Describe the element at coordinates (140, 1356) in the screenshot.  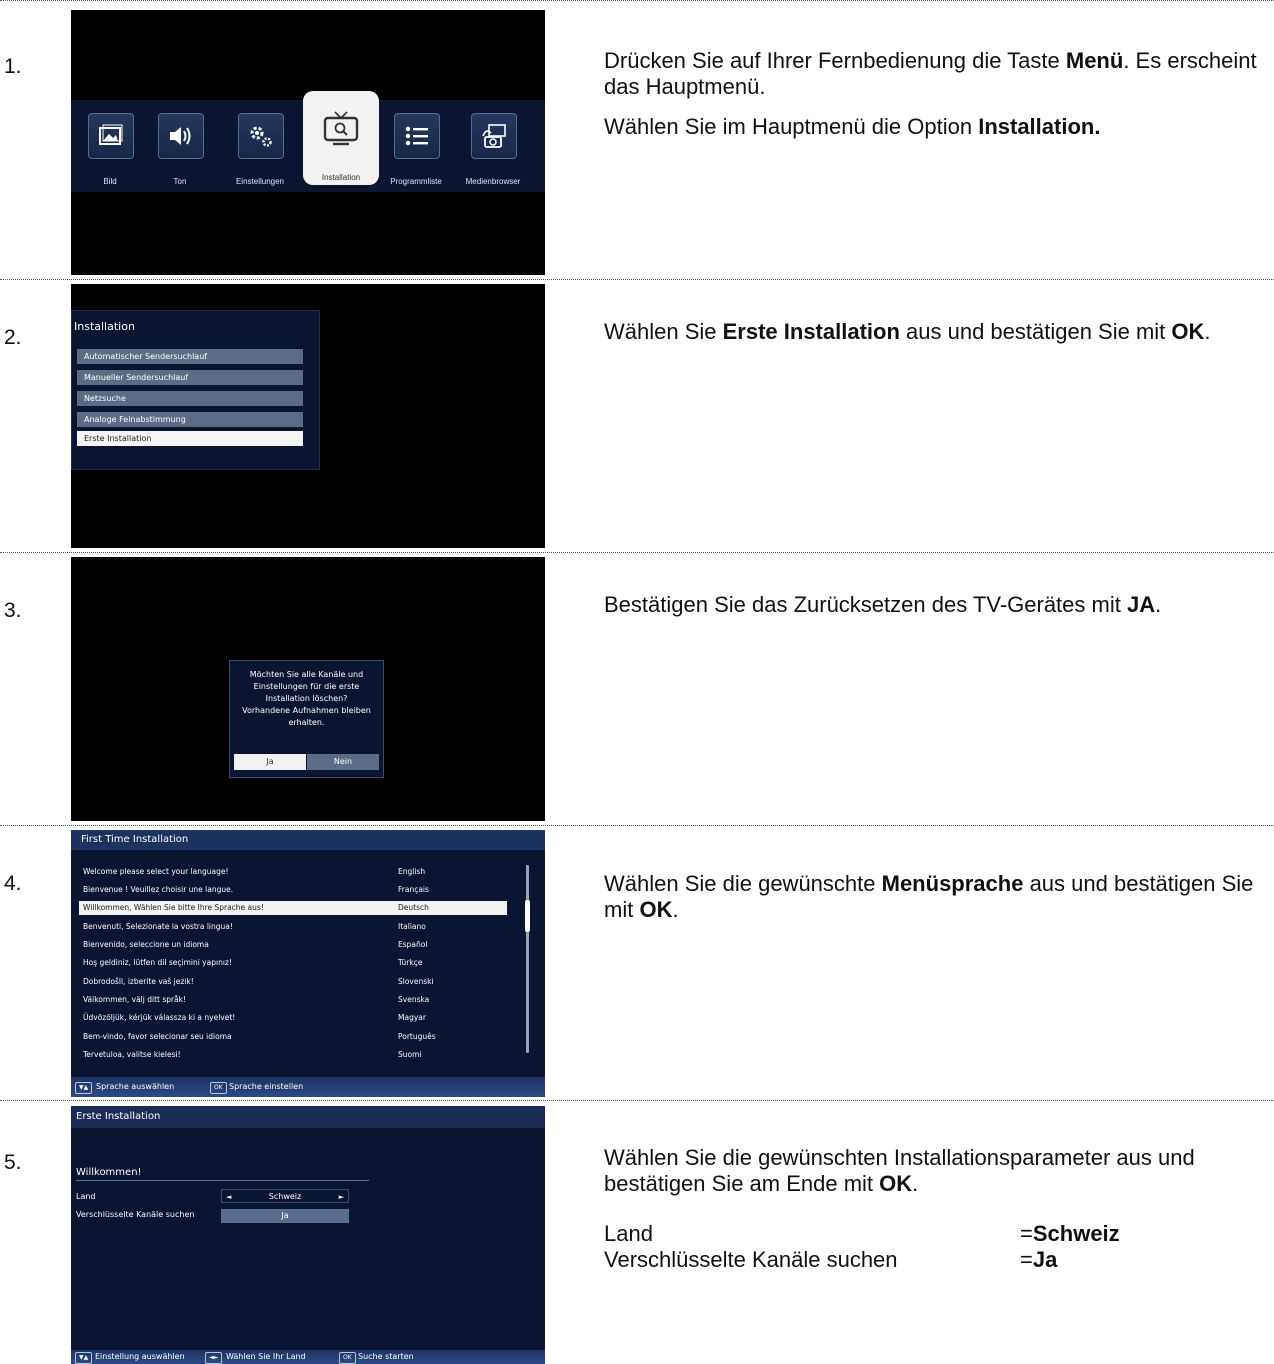
I see `footer-hint: Einstellung auswählen` at that location.